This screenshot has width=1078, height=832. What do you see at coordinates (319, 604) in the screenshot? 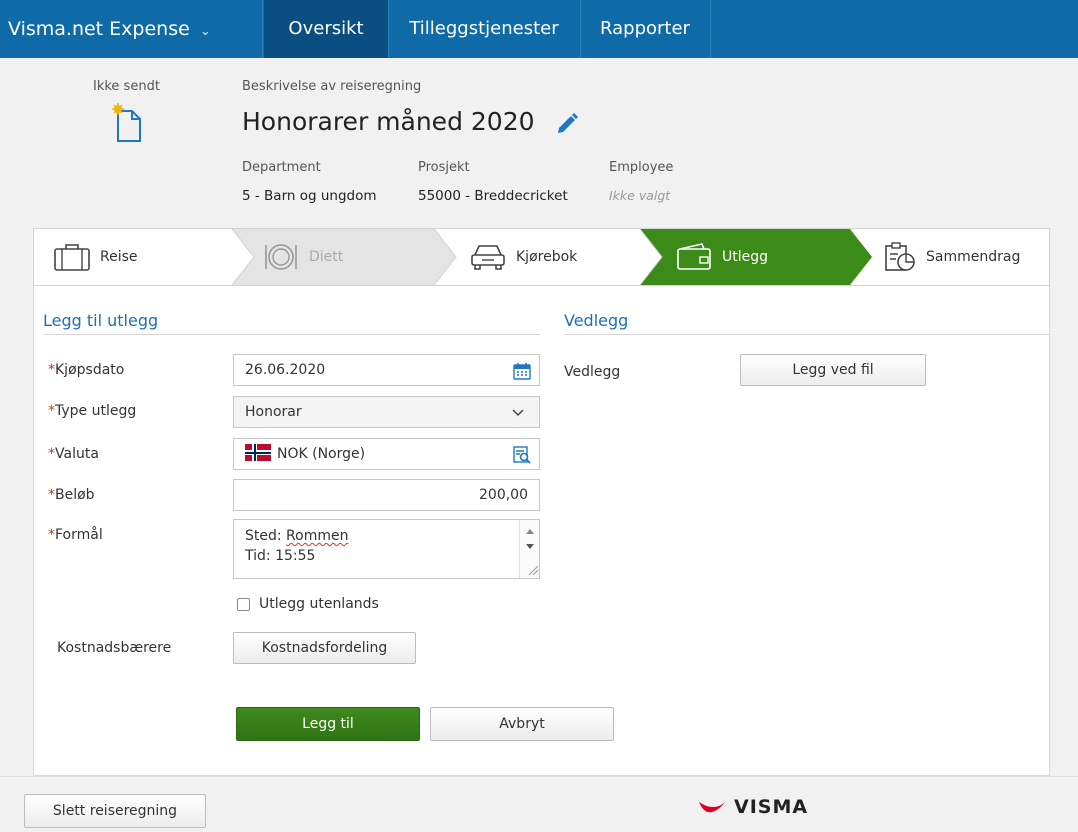
I see `abroad-checkbox-label: Utlegg utenlands` at bounding box center [319, 604].